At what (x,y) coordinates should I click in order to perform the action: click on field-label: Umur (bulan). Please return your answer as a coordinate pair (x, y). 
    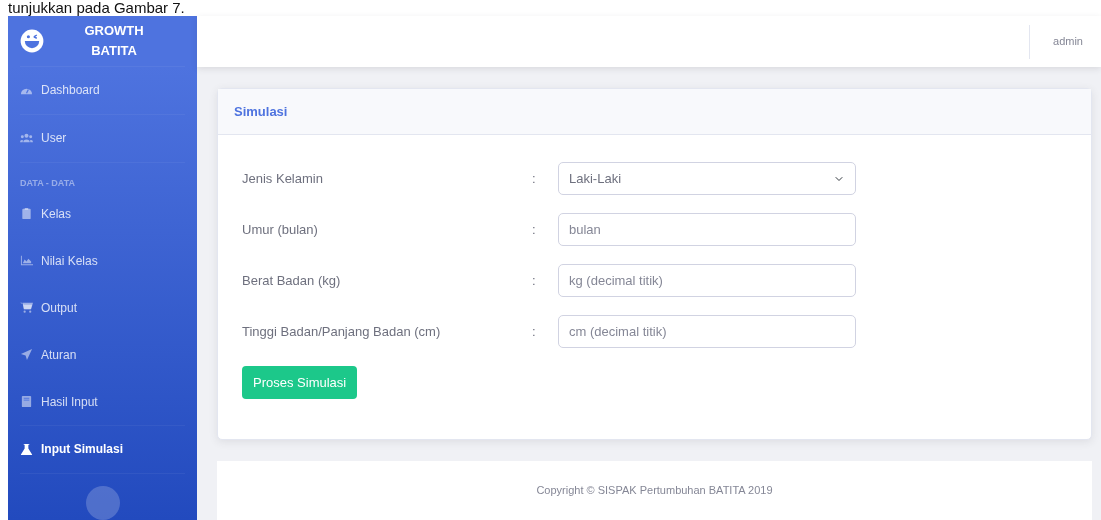
    Looking at the image, I should click on (280, 229).